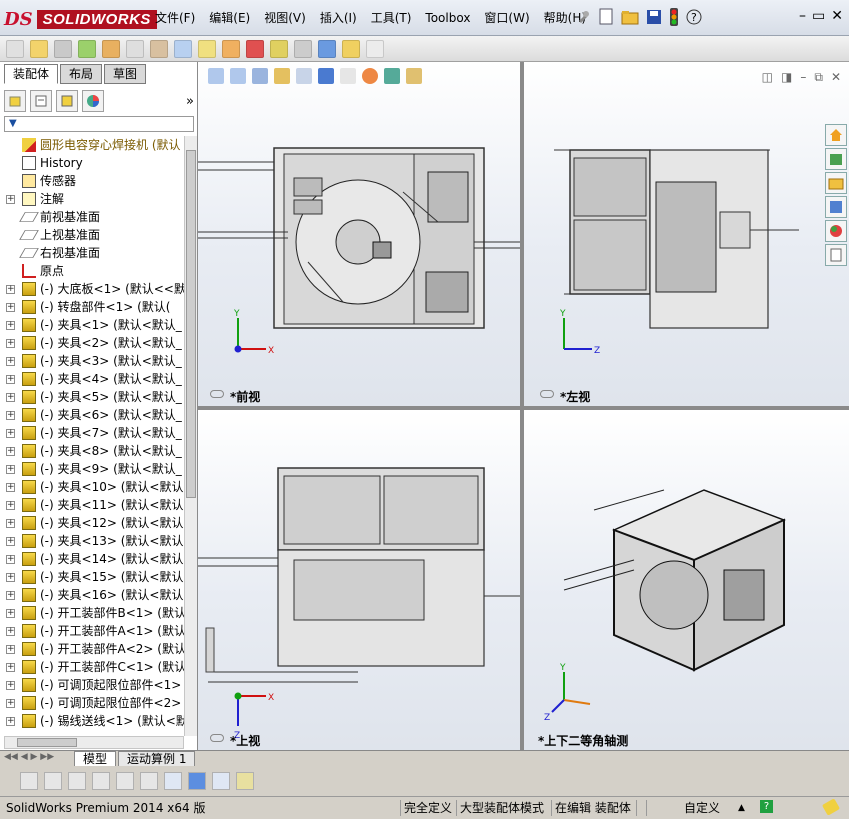  What do you see at coordinates (41, 101) in the screenshot?
I see `property-manager-tab-icon` at bounding box center [41, 101].